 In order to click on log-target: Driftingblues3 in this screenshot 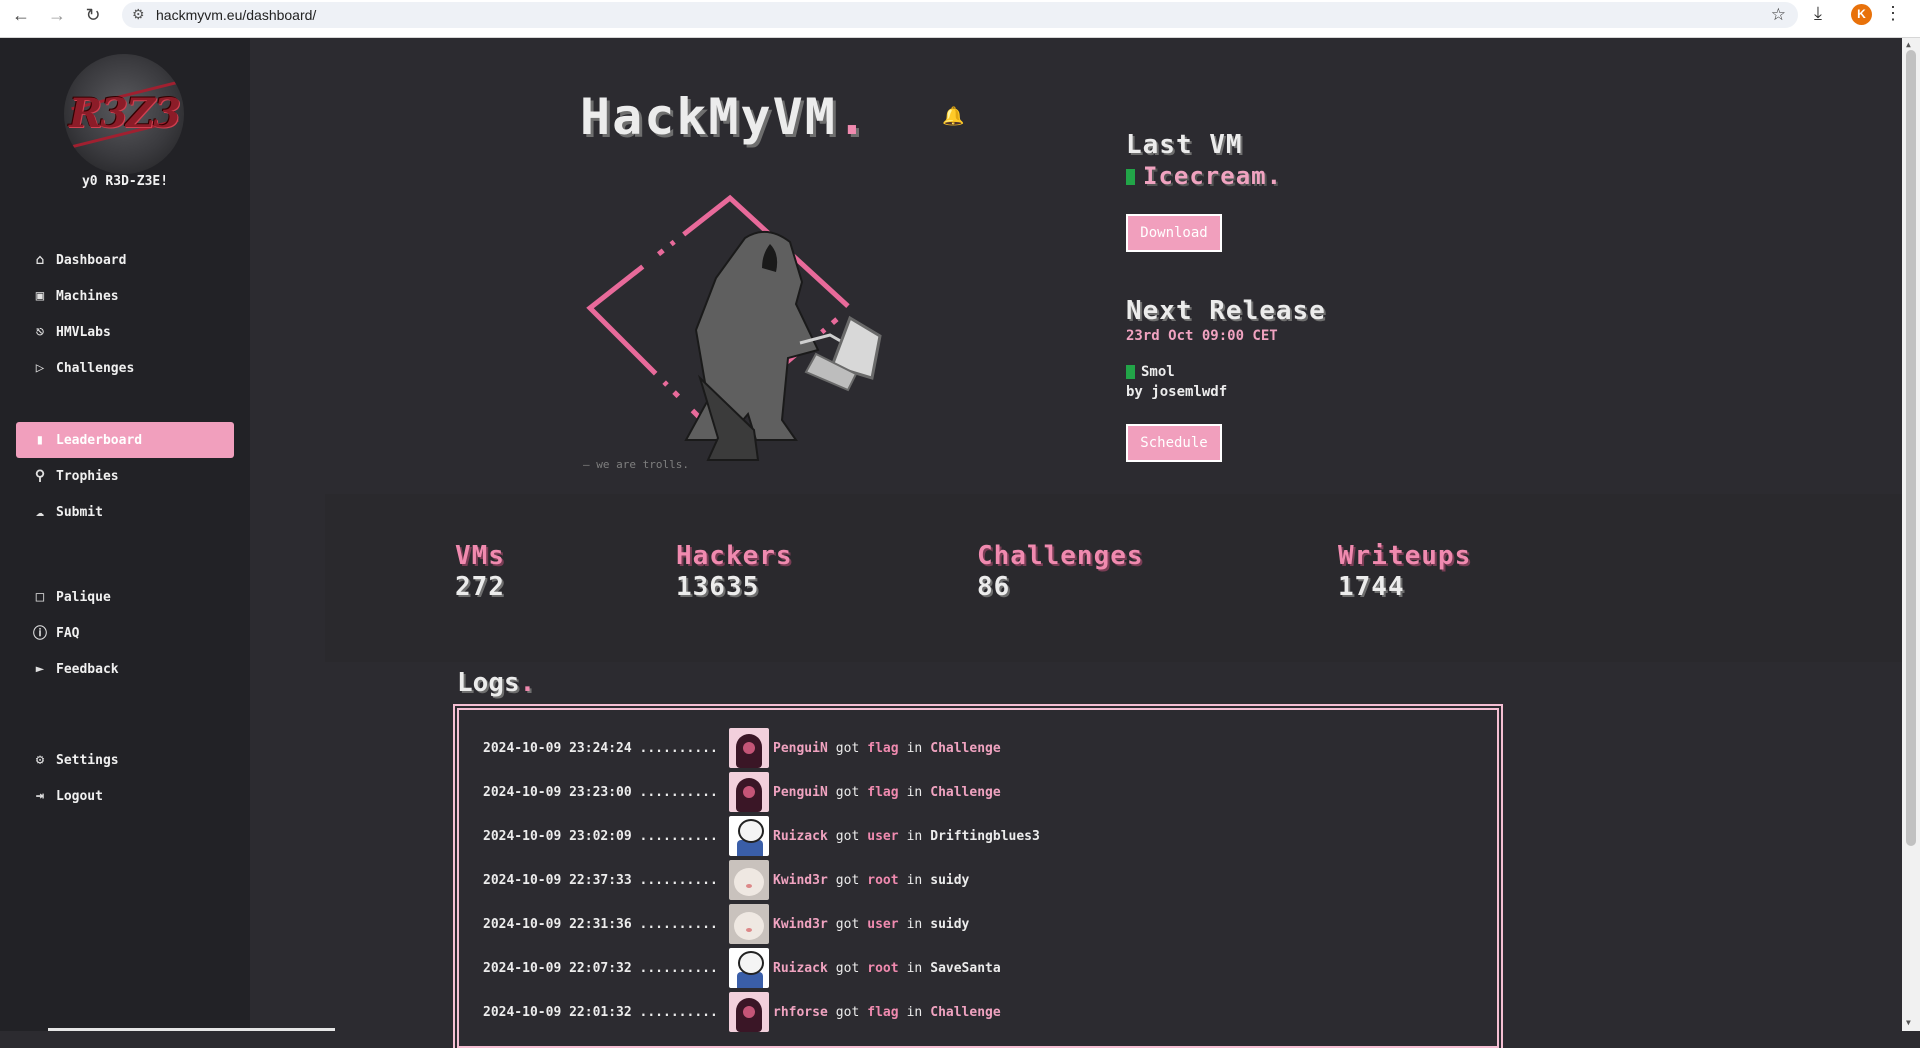, I will do `click(985, 836)`.